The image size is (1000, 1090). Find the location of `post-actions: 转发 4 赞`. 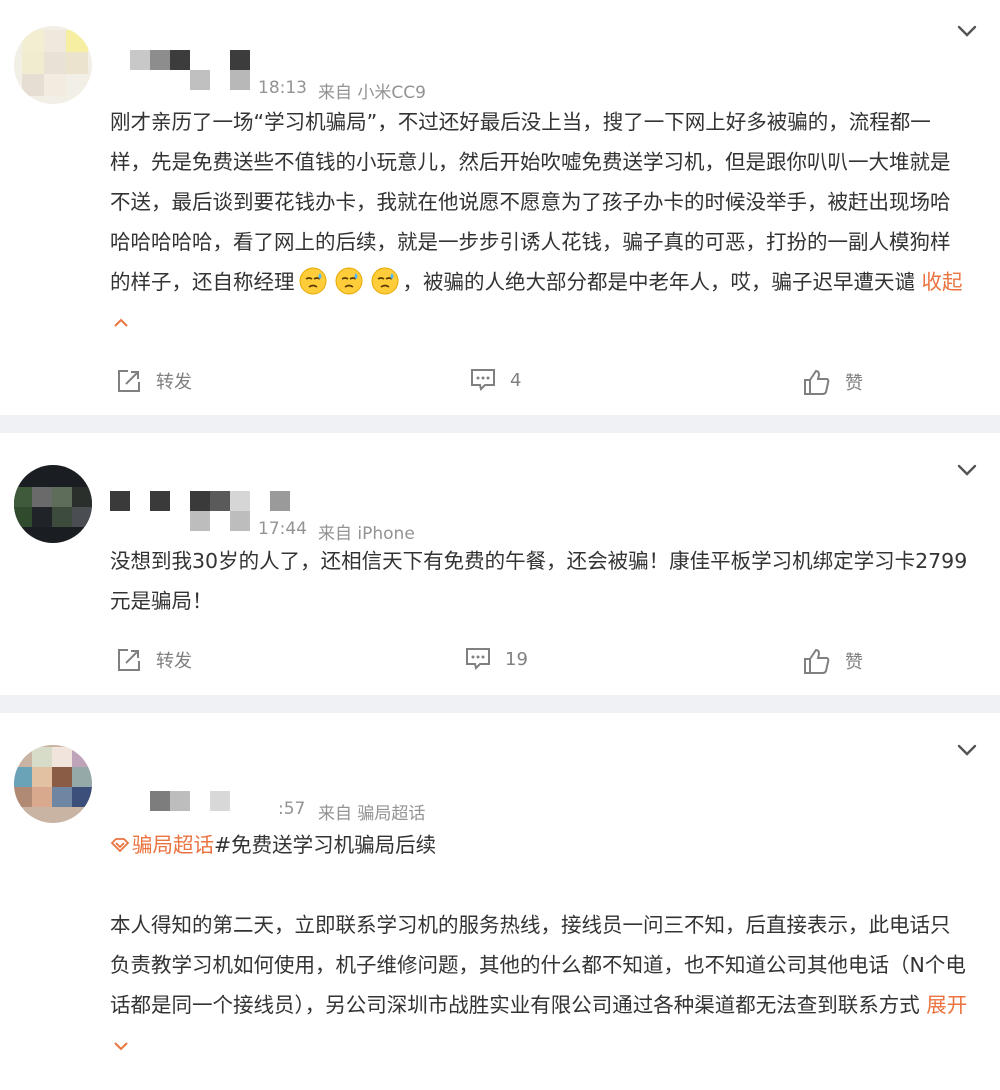

post-actions: 转发 4 赞 is located at coordinates (500, 383).